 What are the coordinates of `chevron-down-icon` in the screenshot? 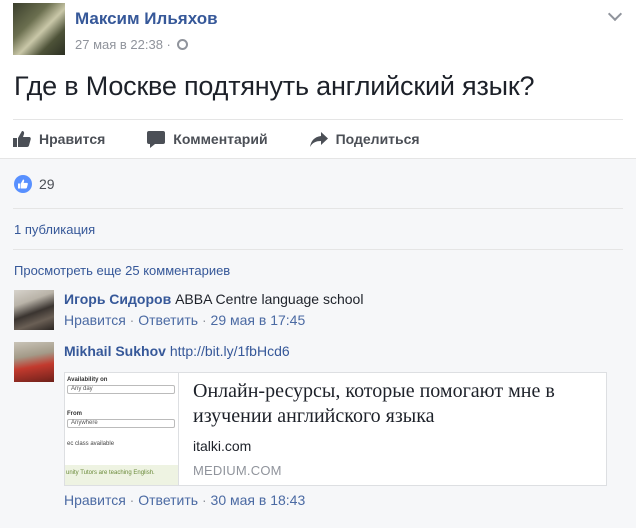 It's located at (615, 14).